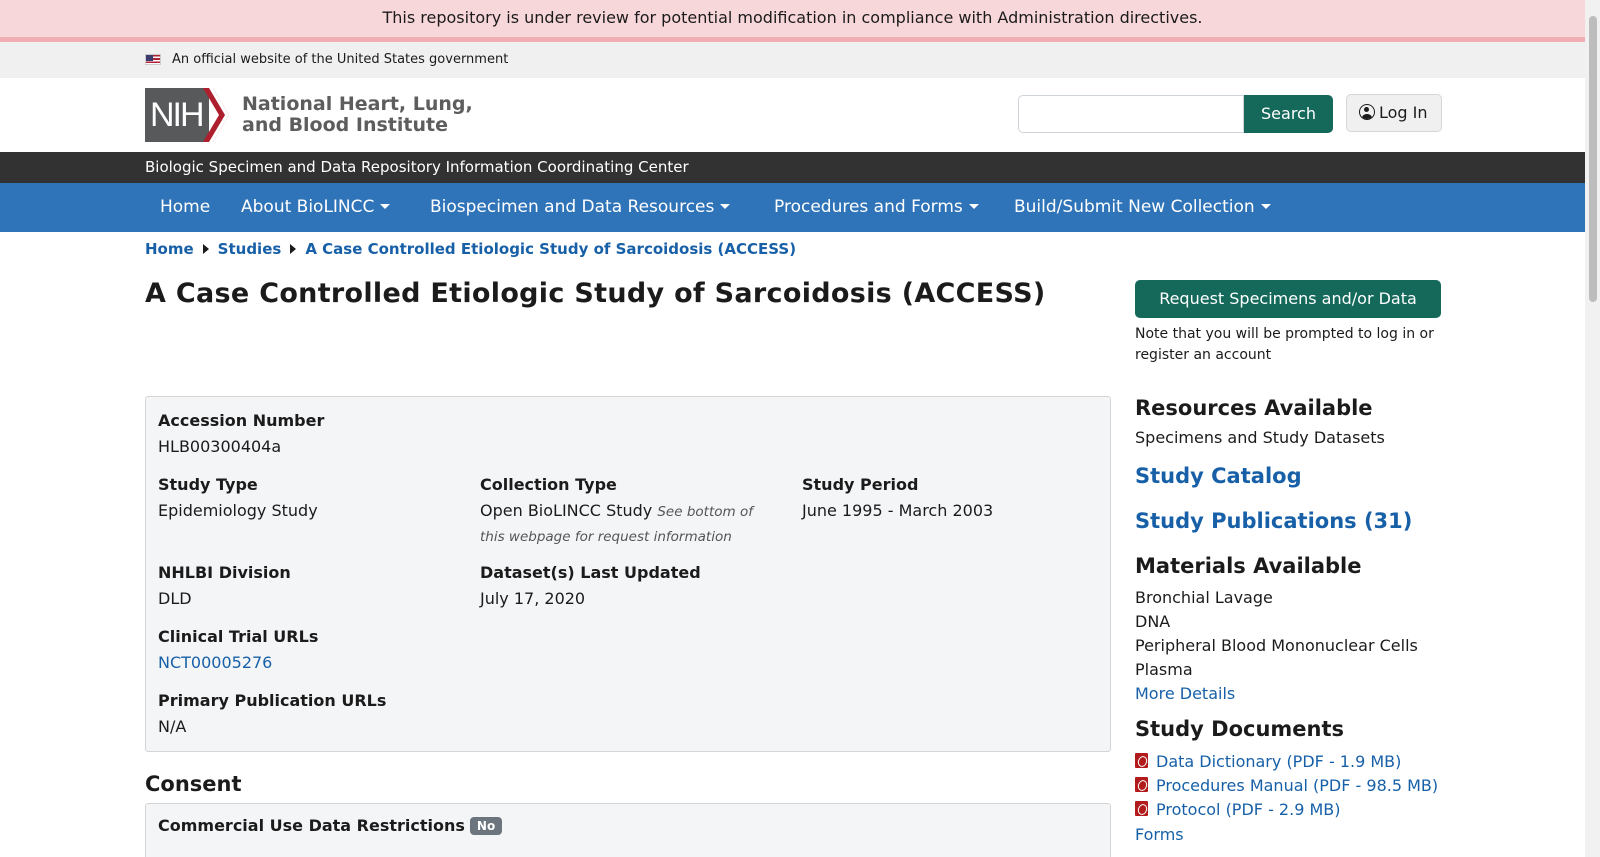  Describe the element at coordinates (272, 700) in the screenshot. I see `publication-urls-label: Primary Publication URLs` at that location.